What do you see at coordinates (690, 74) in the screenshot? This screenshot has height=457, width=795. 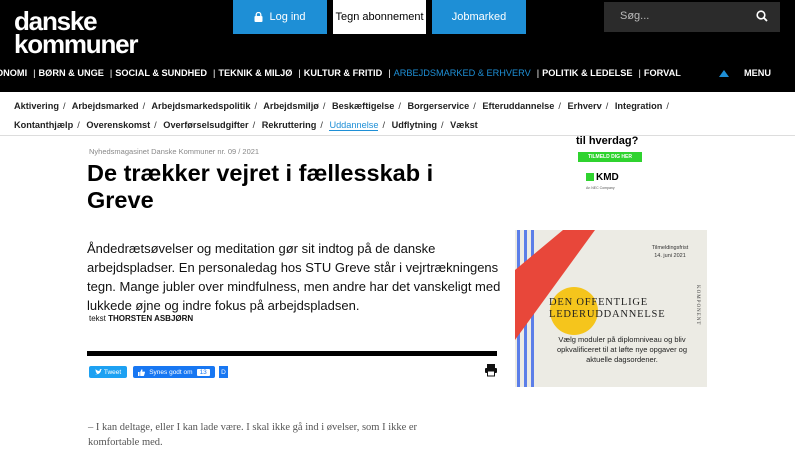 I see `nav-fade` at bounding box center [690, 74].